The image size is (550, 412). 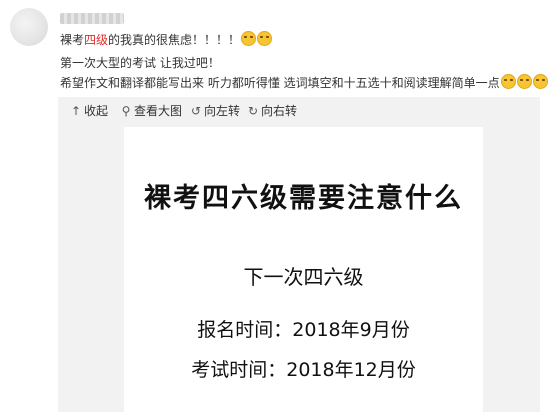 I want to click on post-text-line-2: 第一次大型的考试 让我过吧！, so click(x=140, y=63).